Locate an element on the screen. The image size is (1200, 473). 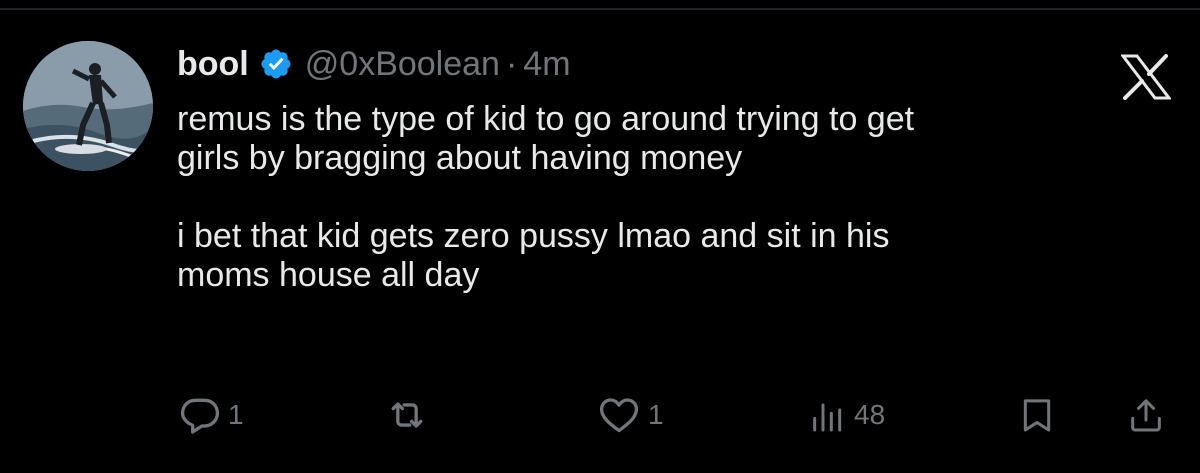
bookmark-button is located at coordinates (1037, 415).